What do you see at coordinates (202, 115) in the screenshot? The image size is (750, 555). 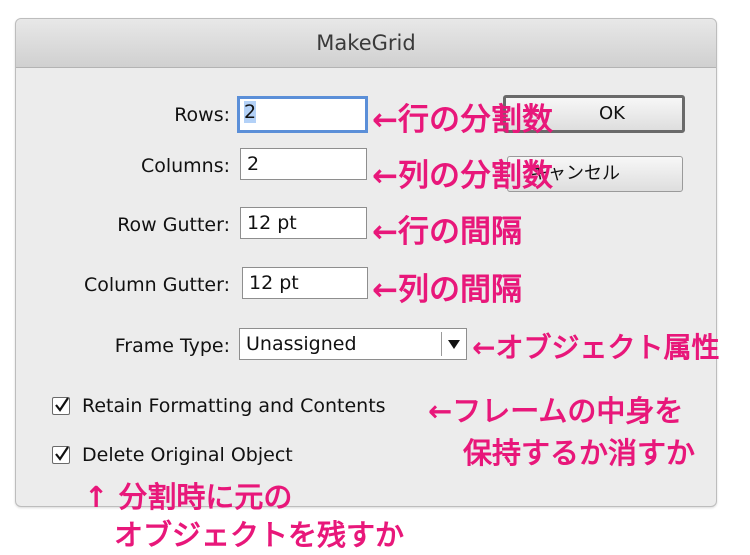 I see `rows-label: Rows:` at bounding box center [202, 115].